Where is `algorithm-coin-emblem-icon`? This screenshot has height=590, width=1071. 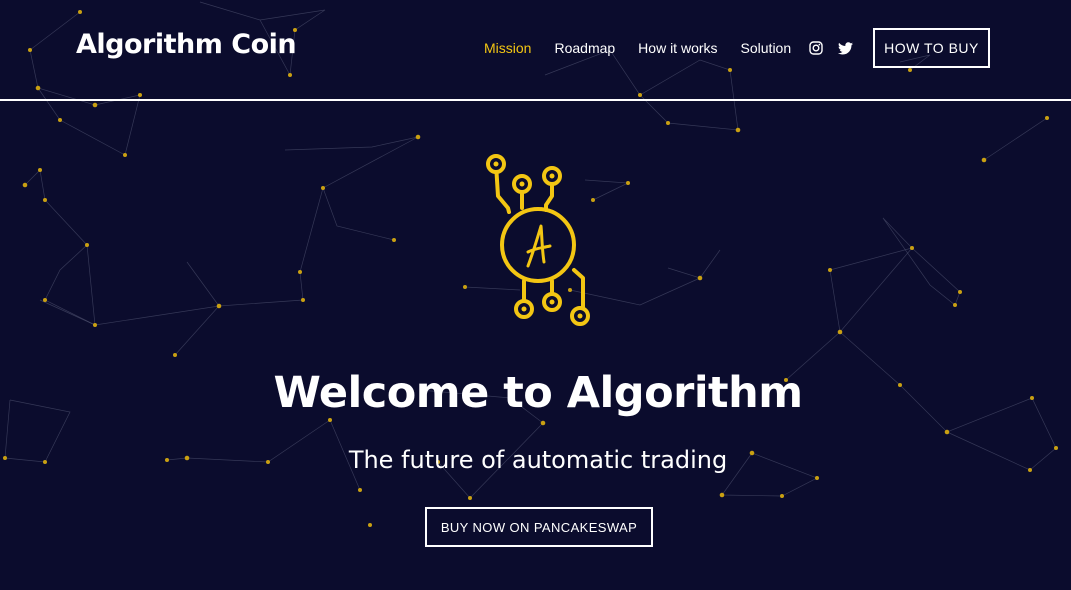
algorithm-coin-emblem-icon is located at coordinates (538, 240).